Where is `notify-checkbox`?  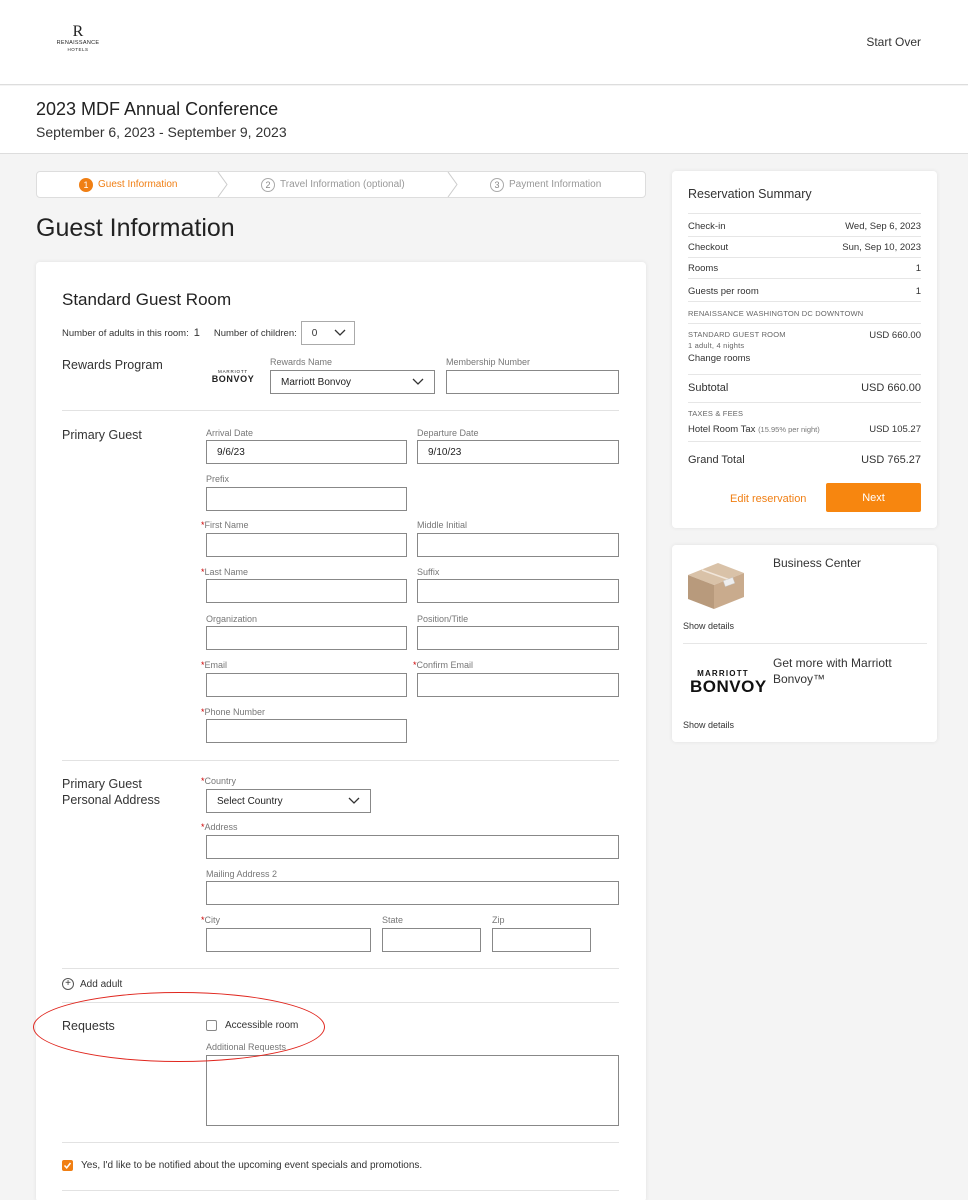 notify-checkbox is located at coordinates (67, 1165).